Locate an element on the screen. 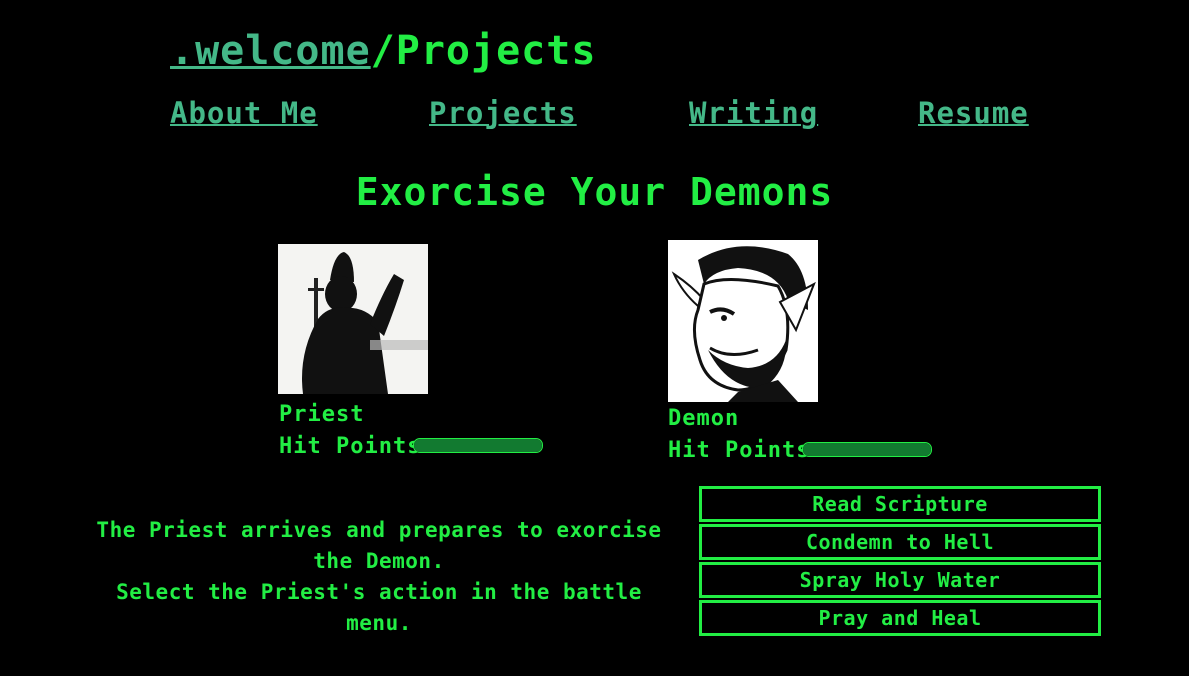 The width and height of the screenshot is (1189, 676). breadcrumb-current: Projects is located at coordinates (496, 51).